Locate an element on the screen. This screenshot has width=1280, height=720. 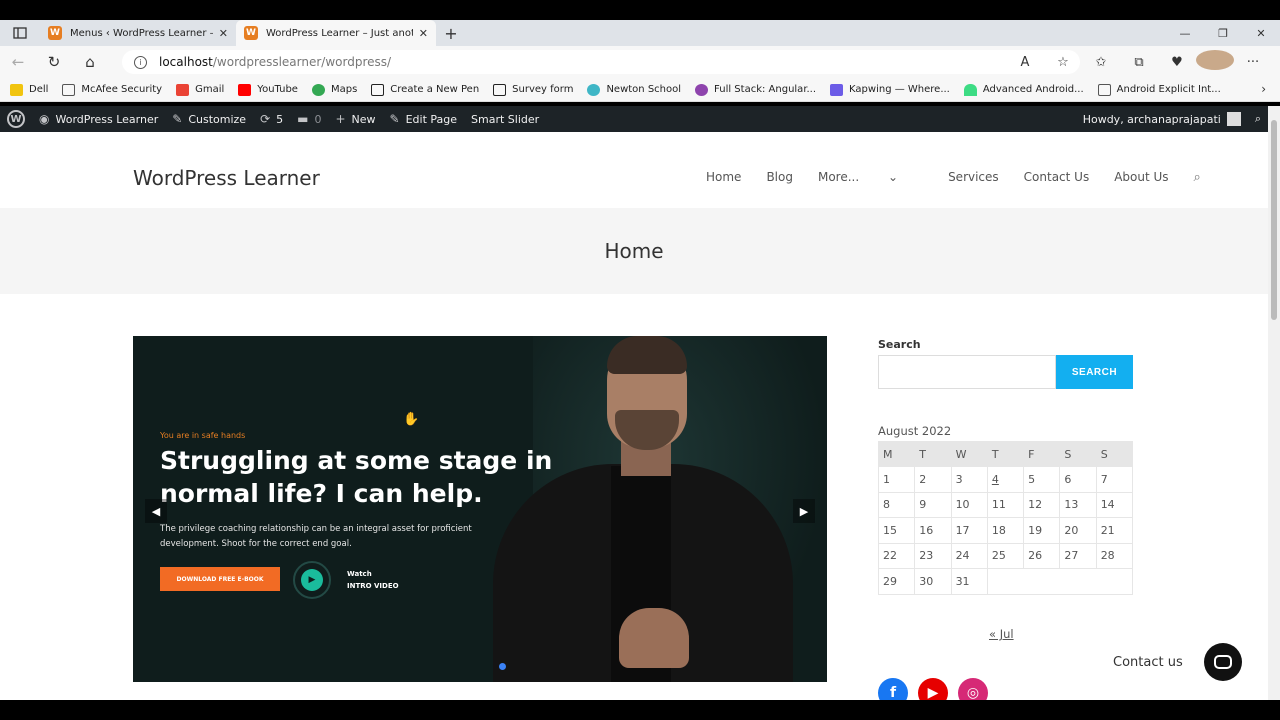
wp-logo-button: W is located at coordinates (16, 119).